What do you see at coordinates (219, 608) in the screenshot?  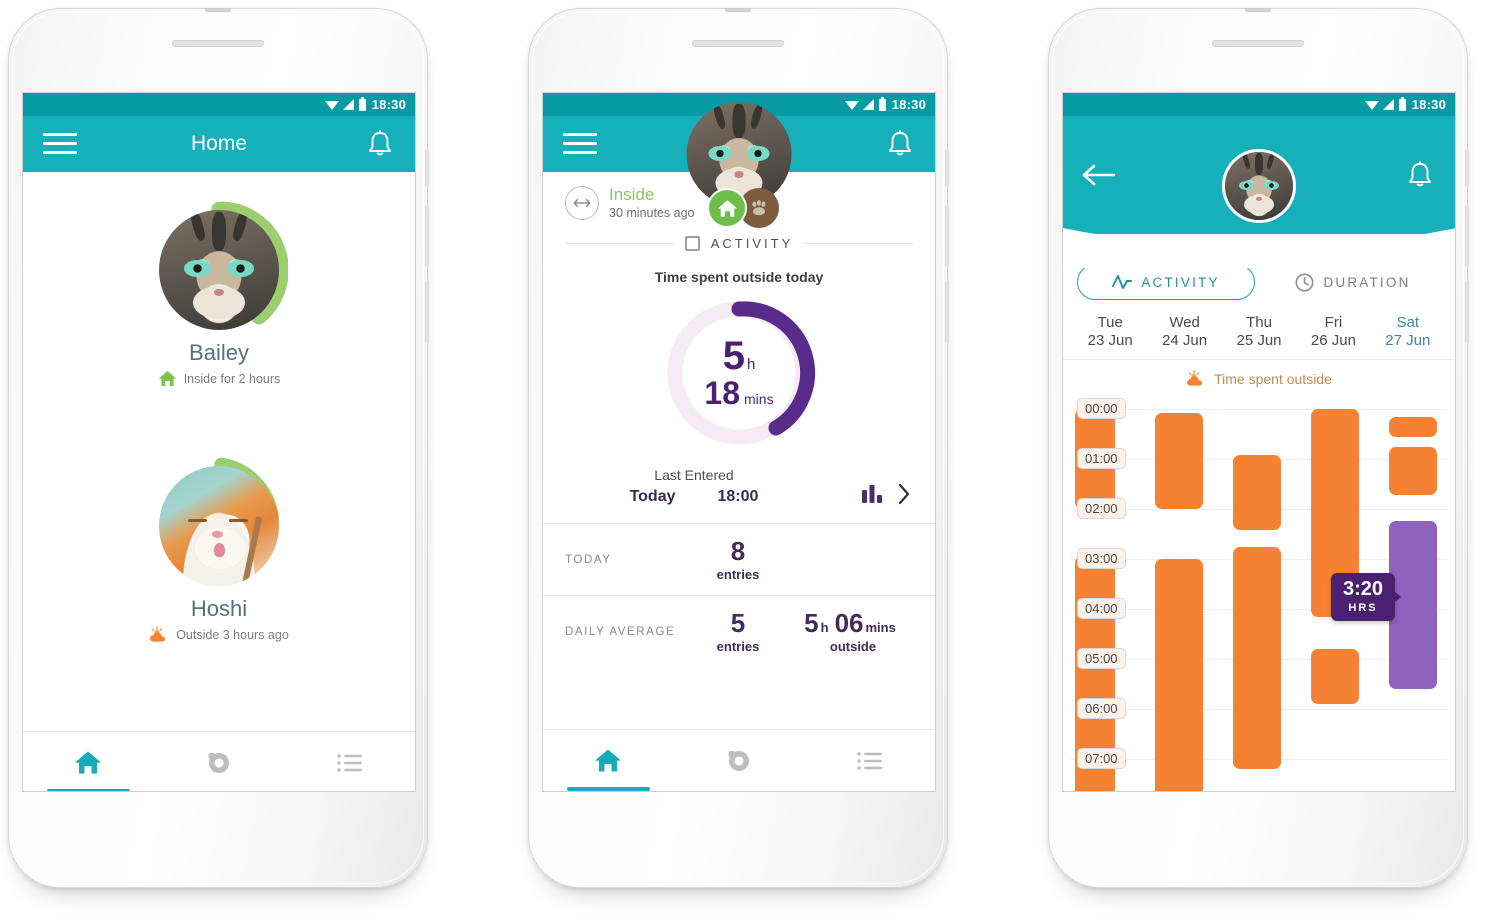 I see `pet-name: Hoshi` at bounding box center [219, 608].